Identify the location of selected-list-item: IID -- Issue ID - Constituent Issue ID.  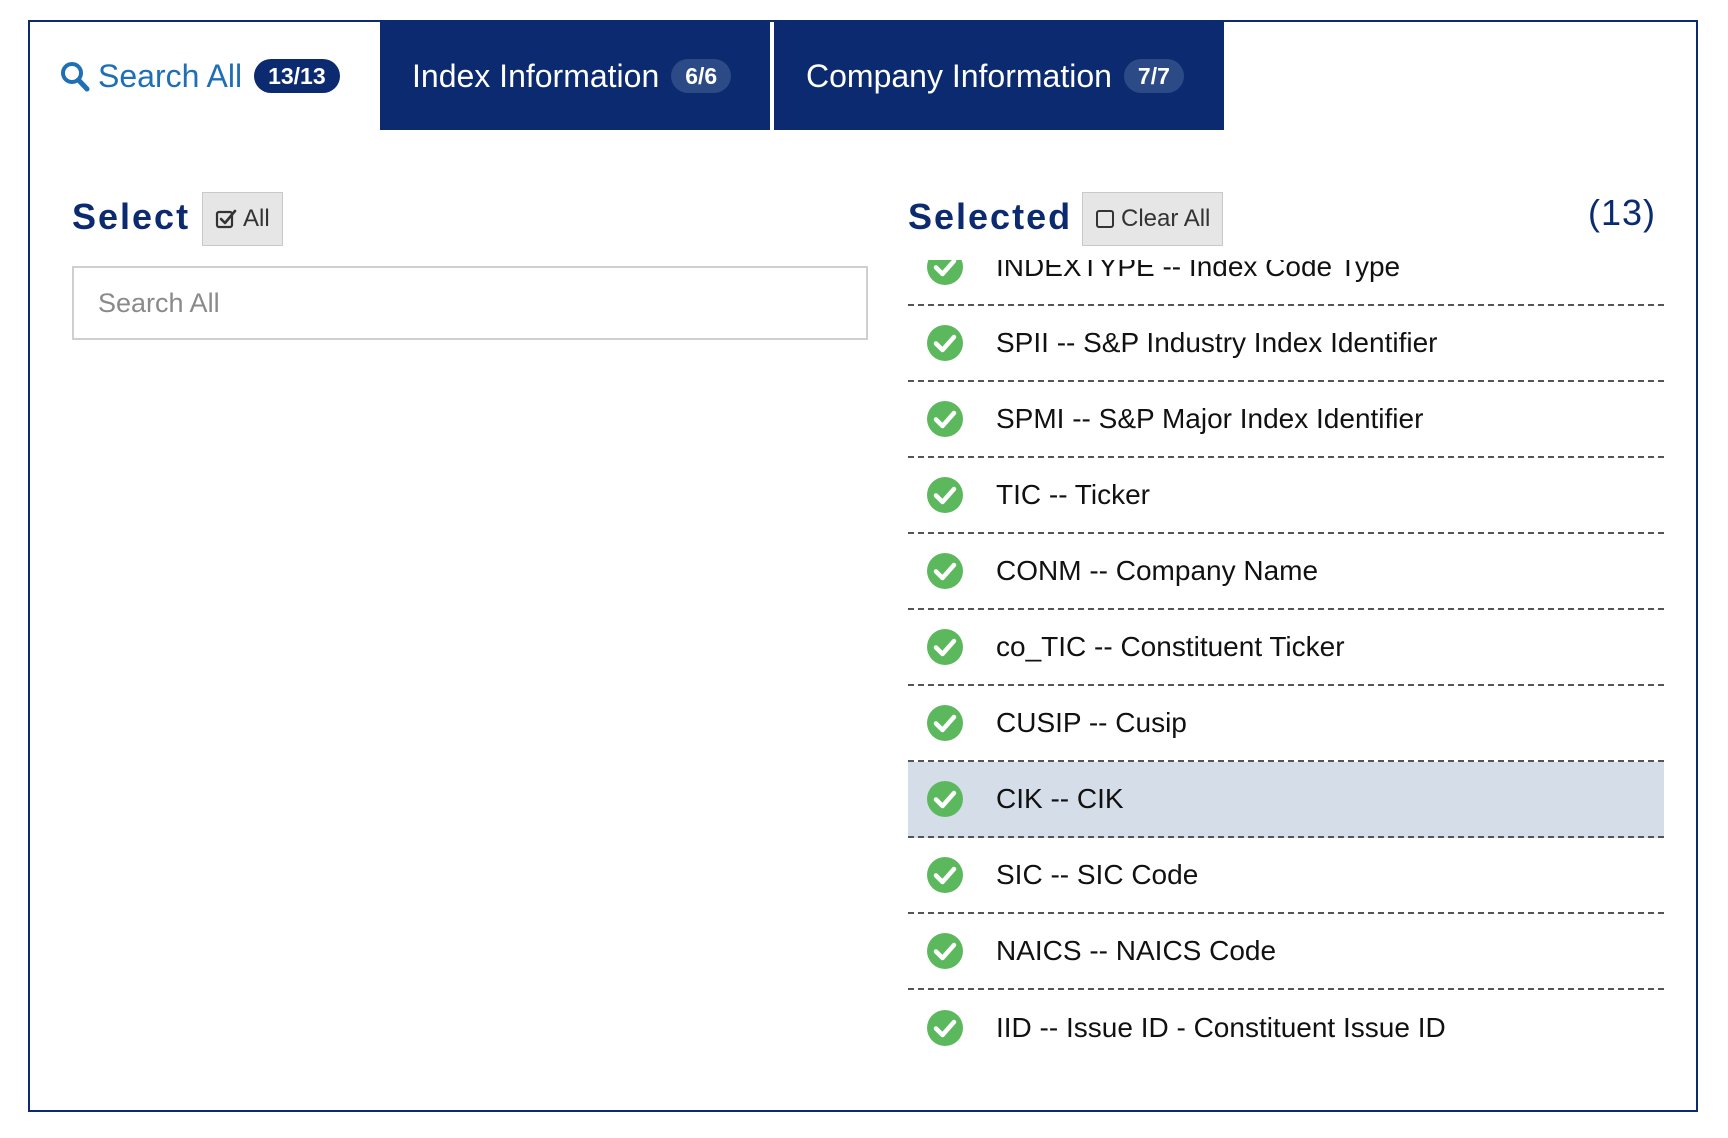
(1286, 1028).